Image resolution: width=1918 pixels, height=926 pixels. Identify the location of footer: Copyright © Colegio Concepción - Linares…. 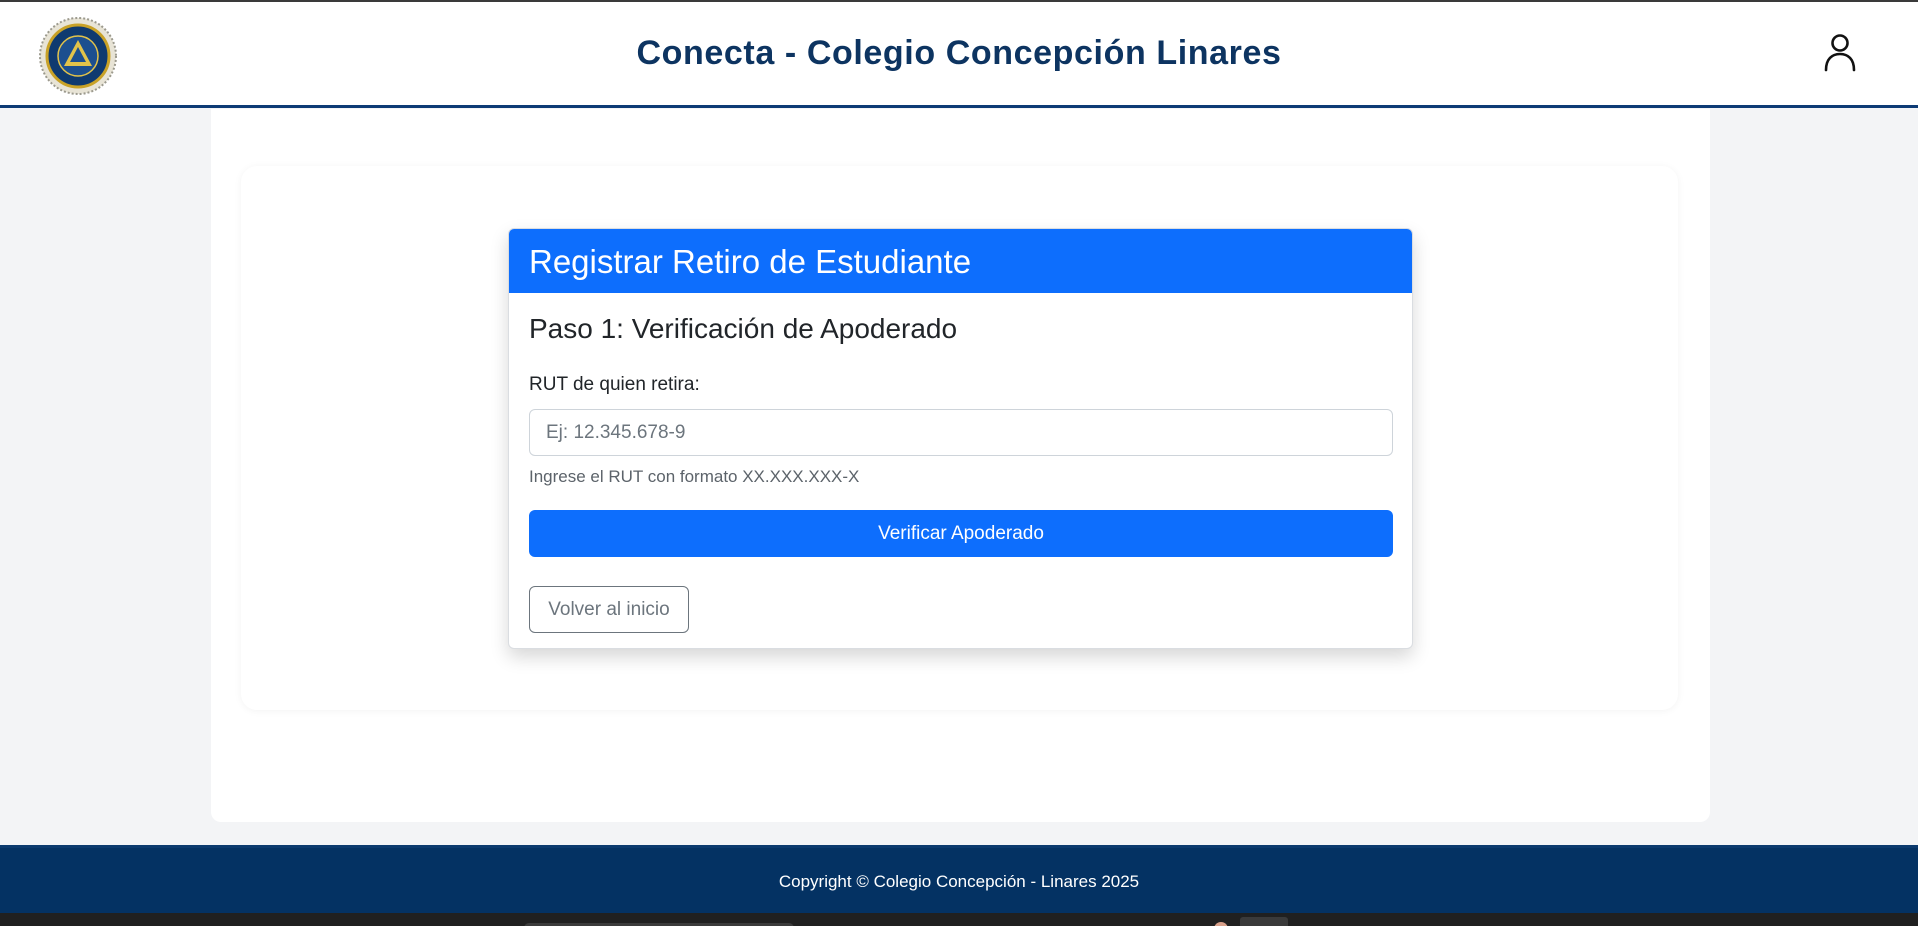
(959, 879).